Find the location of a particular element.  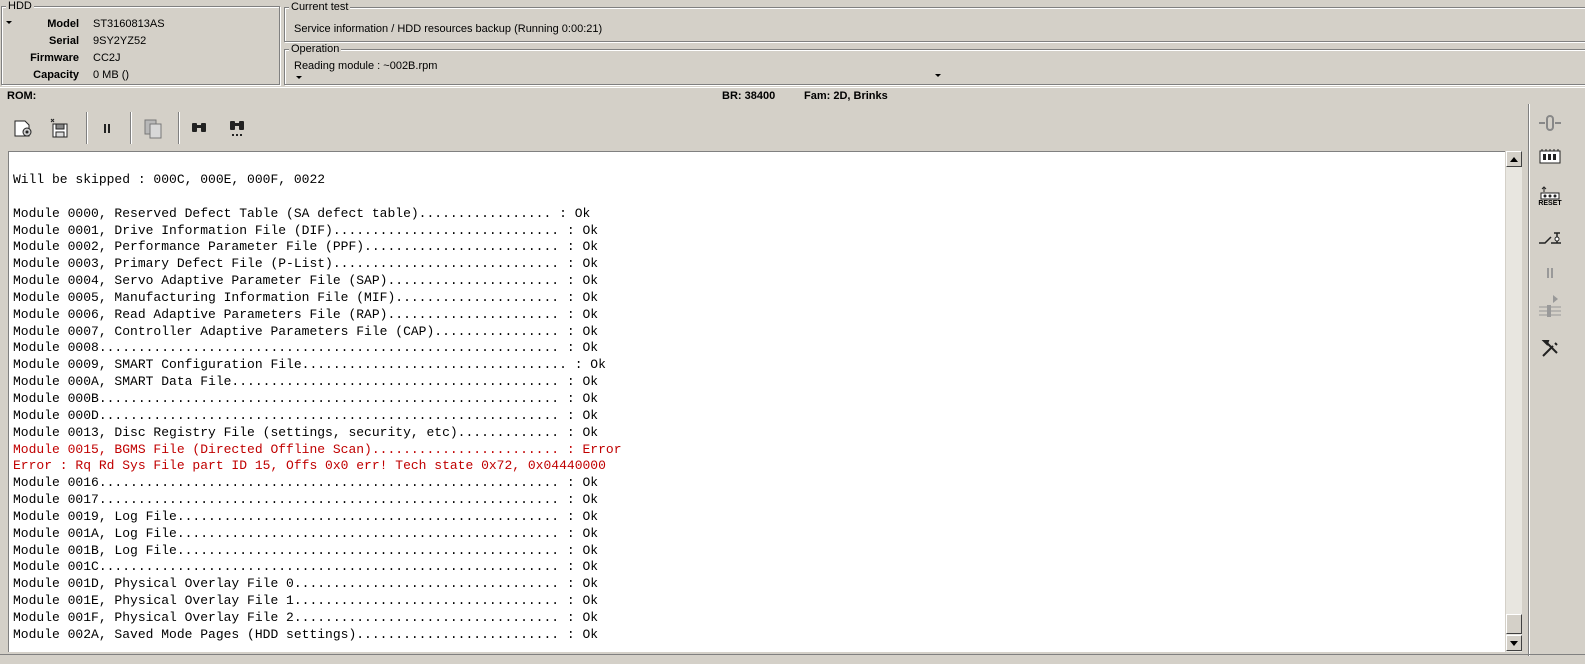

operation-panel: Operation Reading module : ~002B.rpm is located at coordinates (934, 64).